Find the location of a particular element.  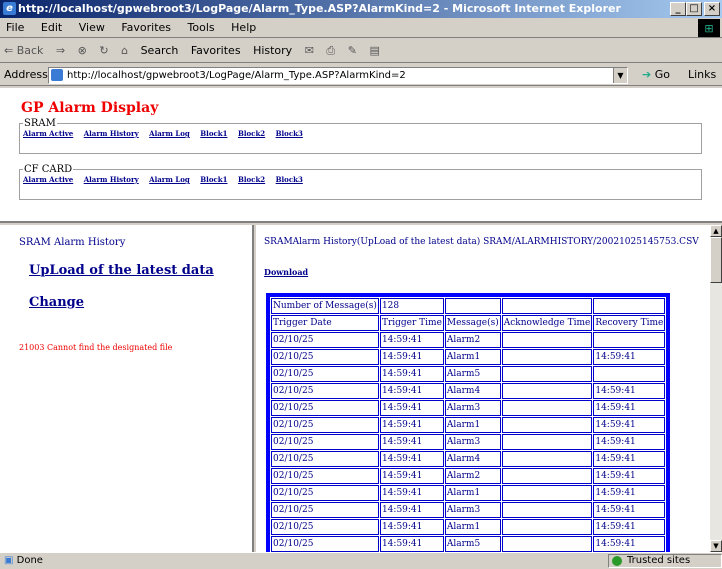

sram-block2-link: Block2 is located at coordinates (251, 133).